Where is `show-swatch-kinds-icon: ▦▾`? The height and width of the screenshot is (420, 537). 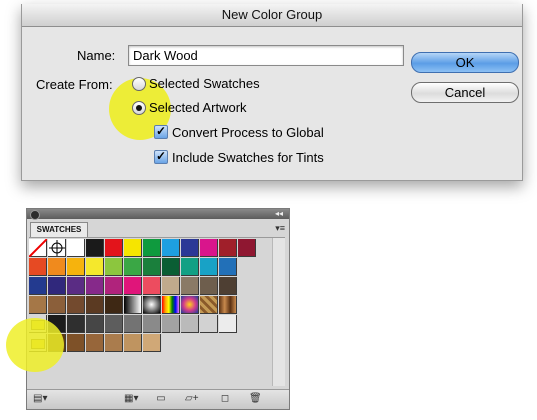 show-swatch-kinds-icon: ▦▾ is located at coordinates (131, 399).